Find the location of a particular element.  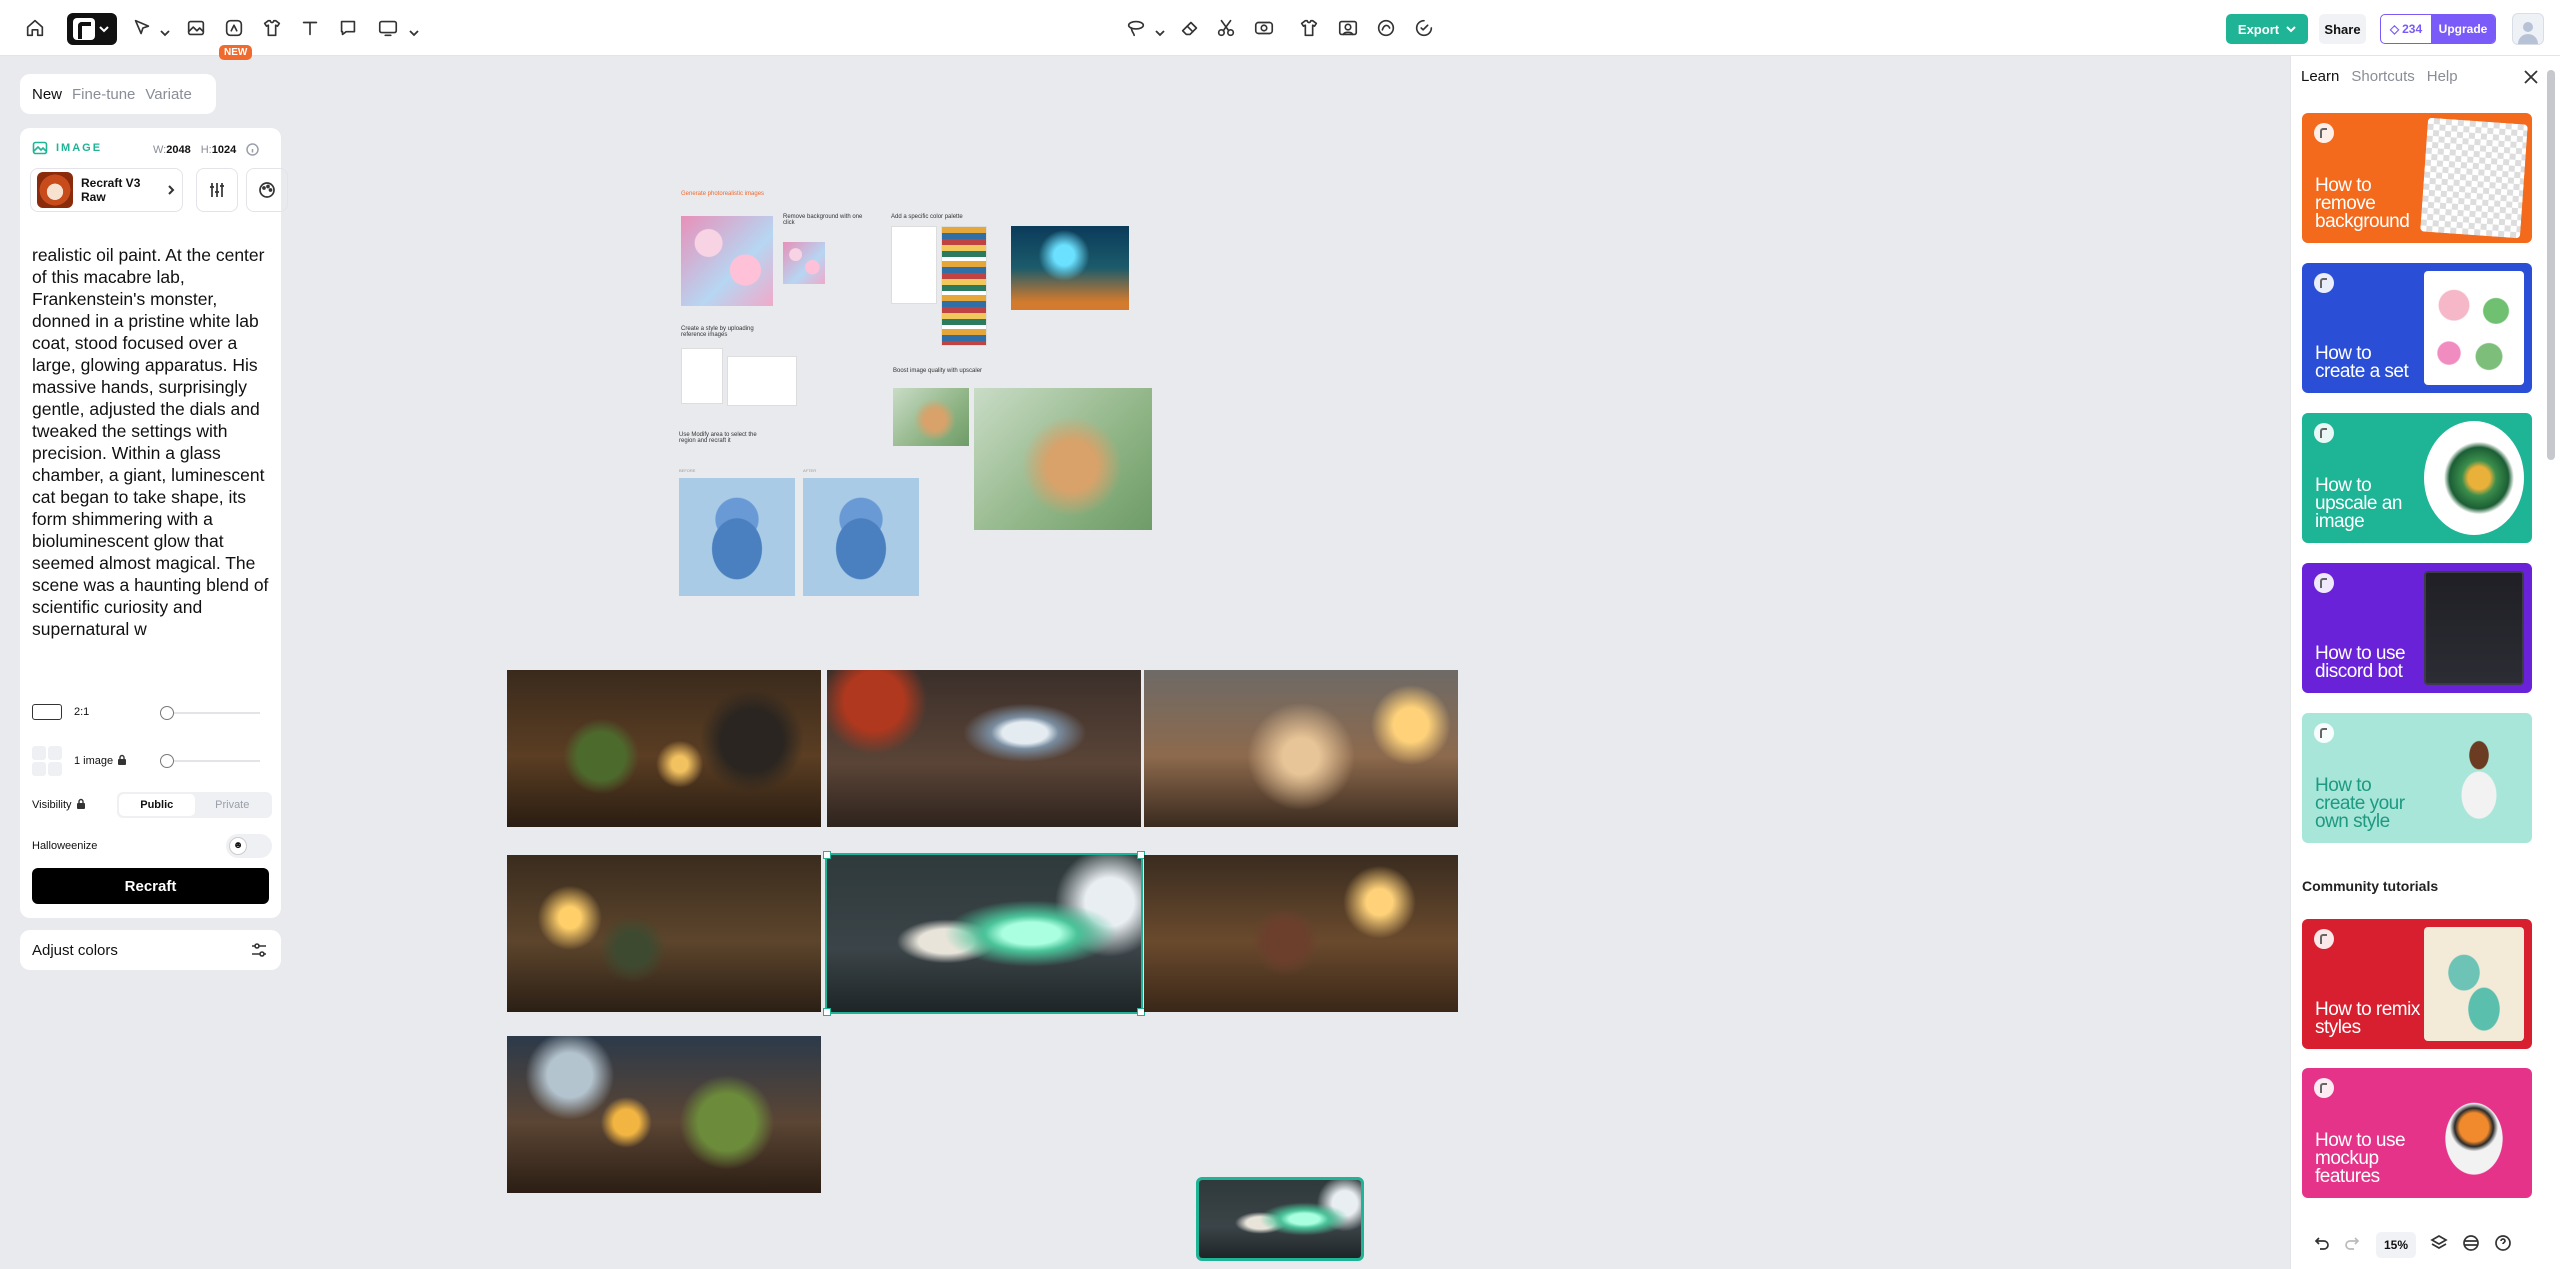

visibility-public: Public is located at coordinates (157, 805).